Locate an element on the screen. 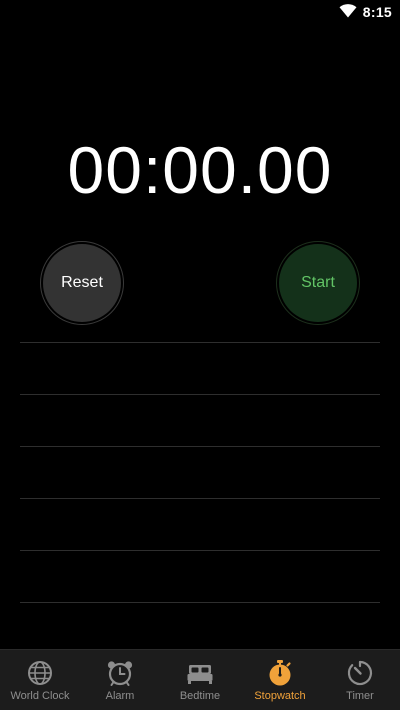 The width and height of the screenshot is (400, 710). tab-label: World Clock is located at coordinates (40, 696).